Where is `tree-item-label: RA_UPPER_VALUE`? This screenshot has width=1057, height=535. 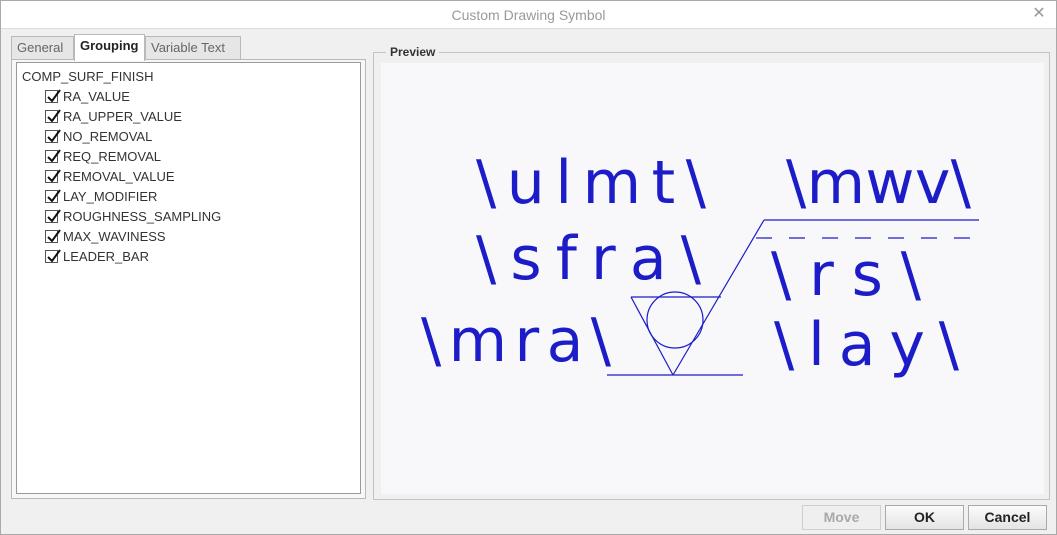 tree-item-label: RA_UPPER_VALUE is located at coordinates (122, 116).